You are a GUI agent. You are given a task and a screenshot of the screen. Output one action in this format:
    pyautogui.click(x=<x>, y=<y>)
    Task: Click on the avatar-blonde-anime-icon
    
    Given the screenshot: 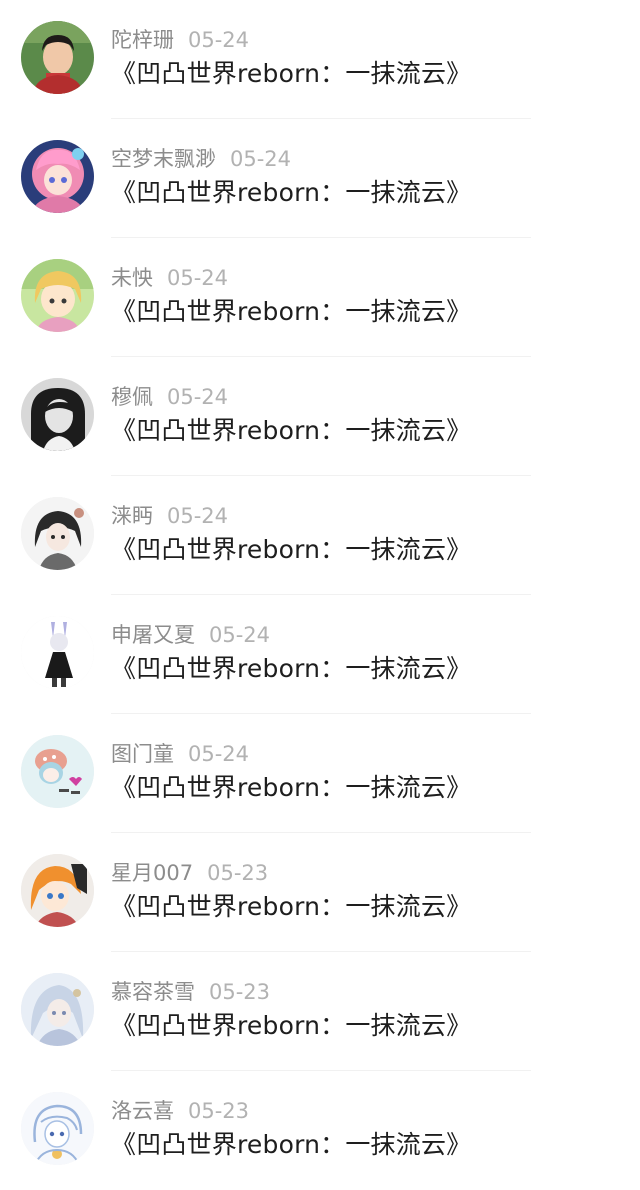 What is the action you would take?
    pyautogui.click(x=57, y=295)
    